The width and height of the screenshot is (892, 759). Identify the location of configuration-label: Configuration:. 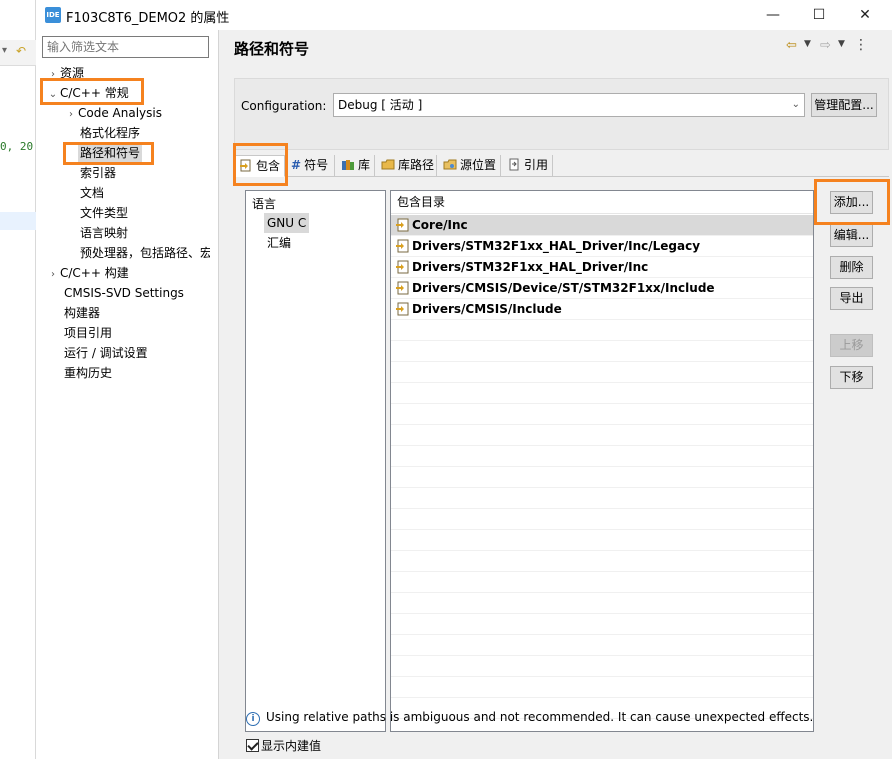
(284, 106).